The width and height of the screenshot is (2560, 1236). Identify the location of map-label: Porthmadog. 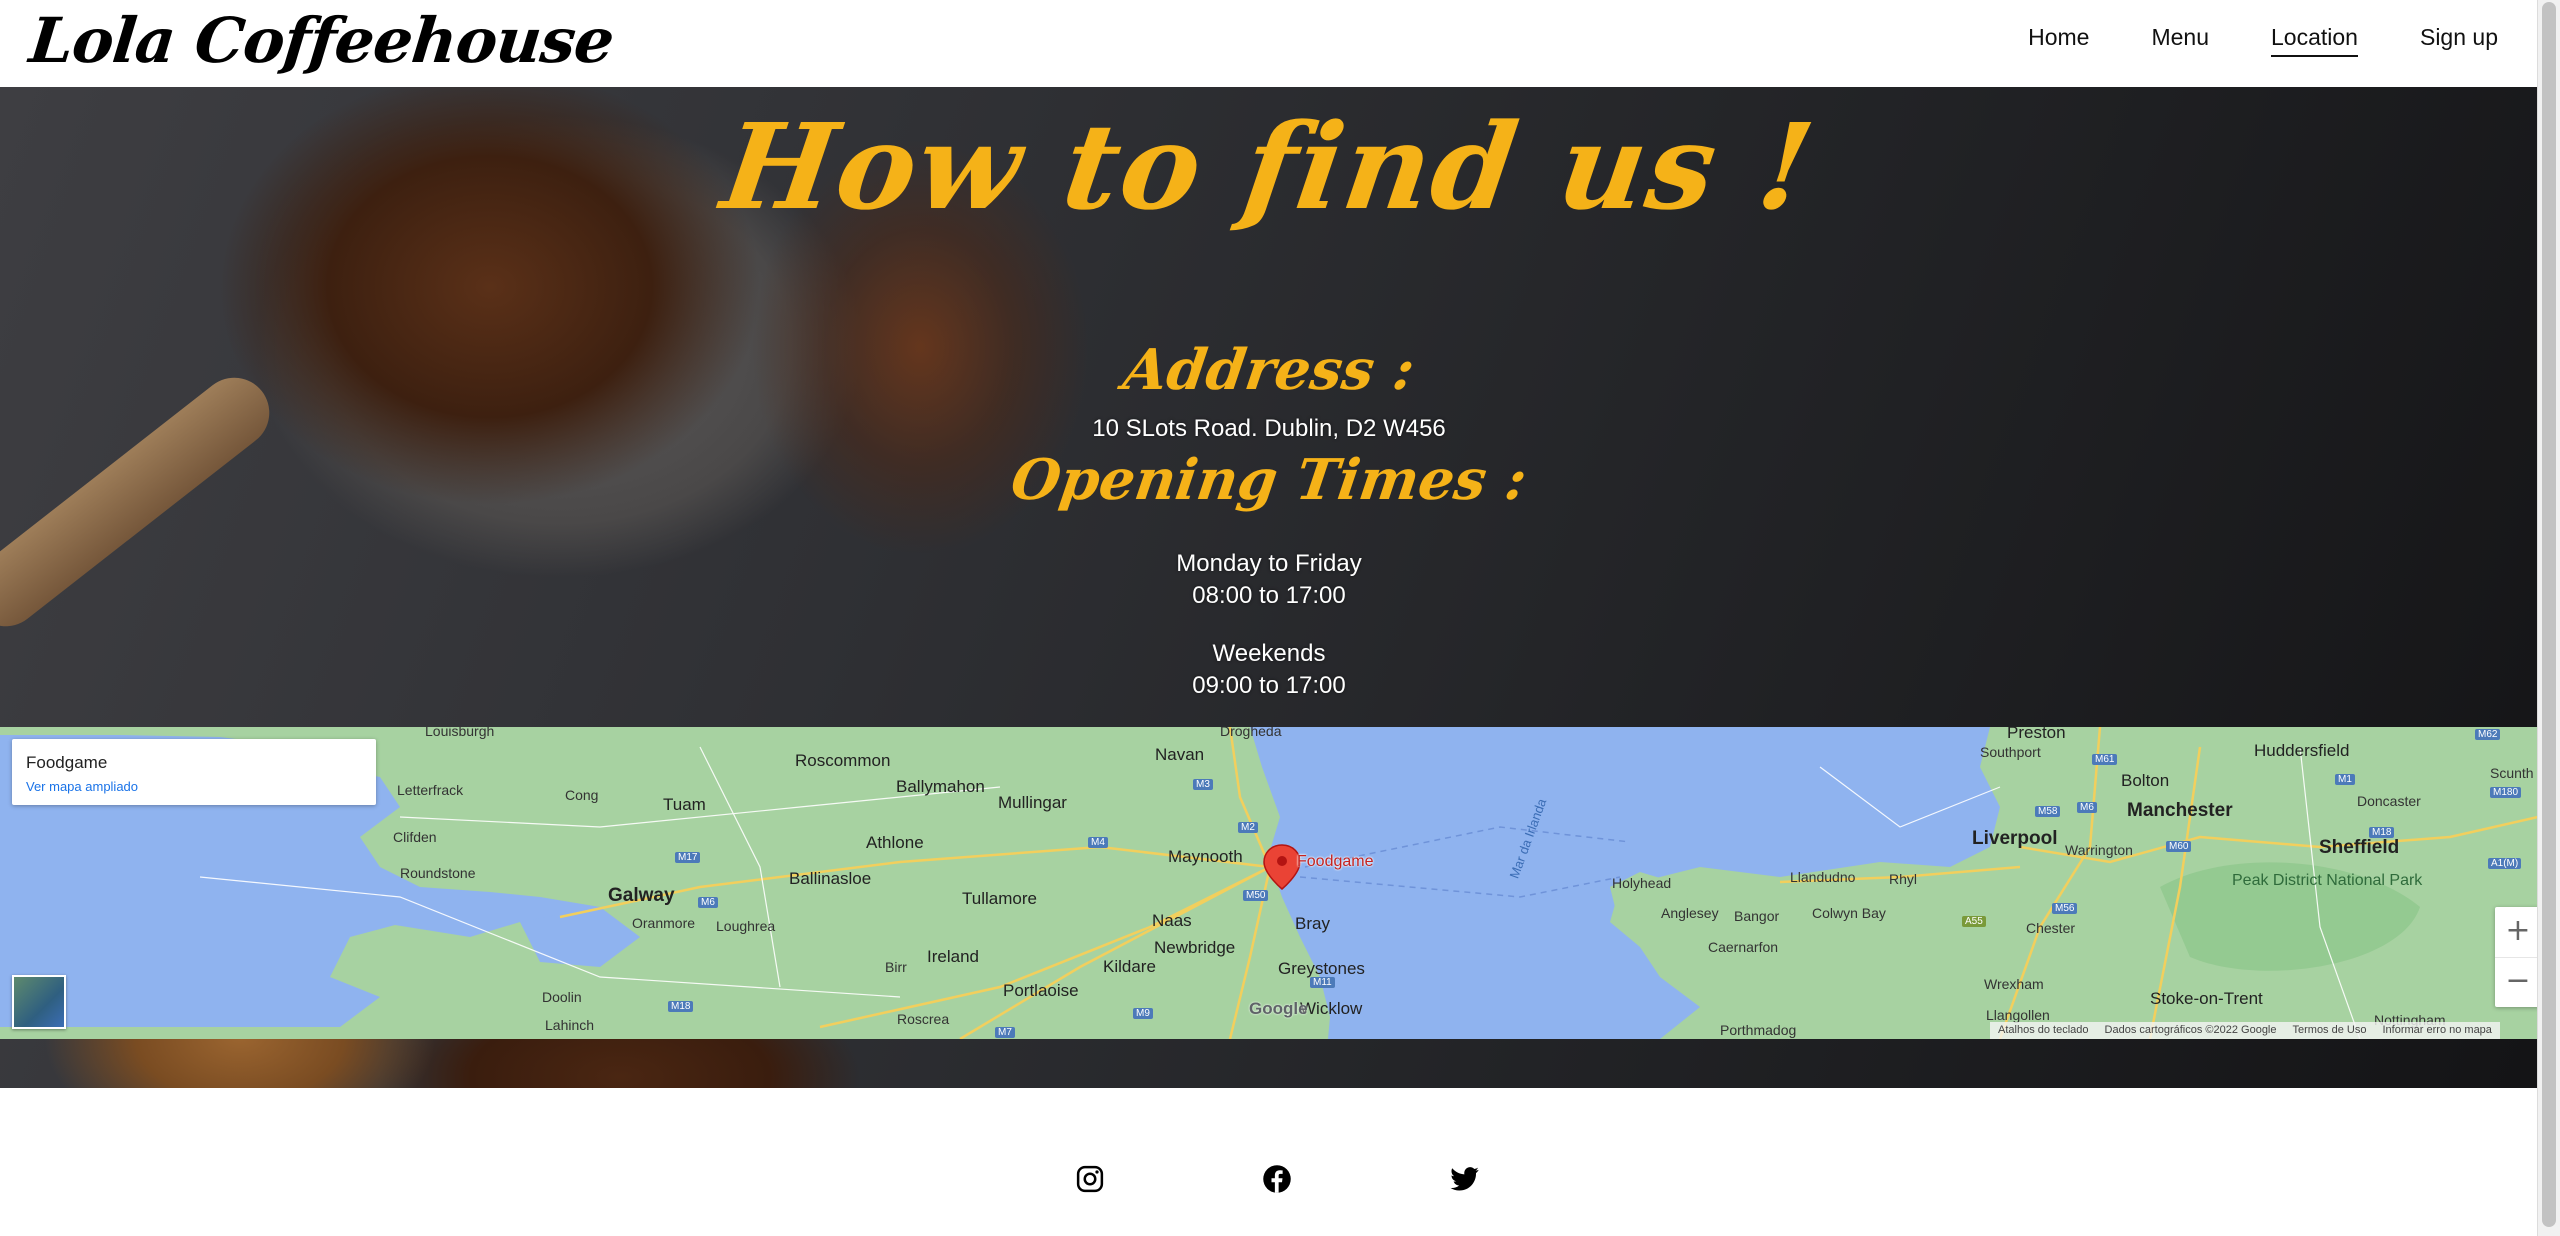
(1758, 1030).